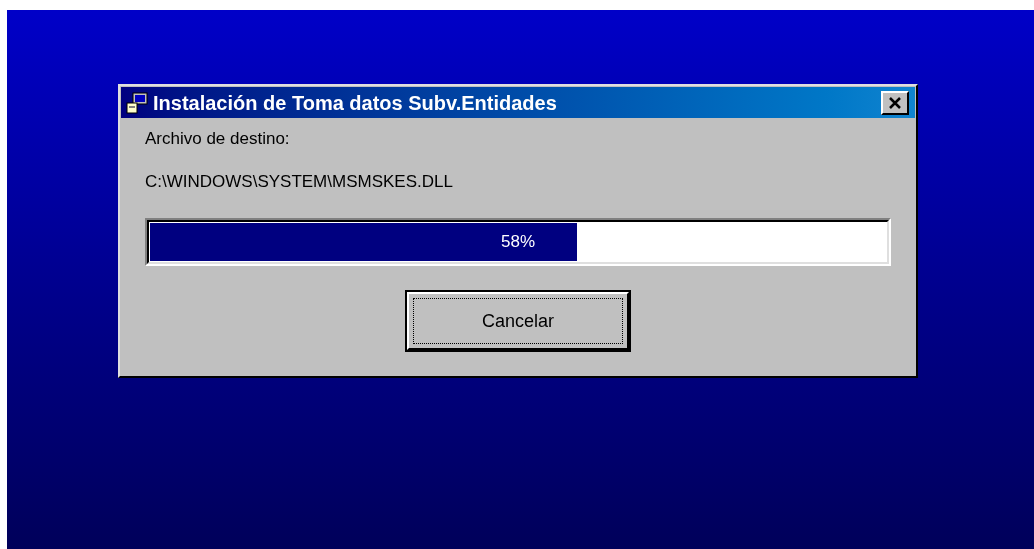  Describe the element at coordinates (518, 242) in the screenshot. I see `progress-reading: 58%` at that location.